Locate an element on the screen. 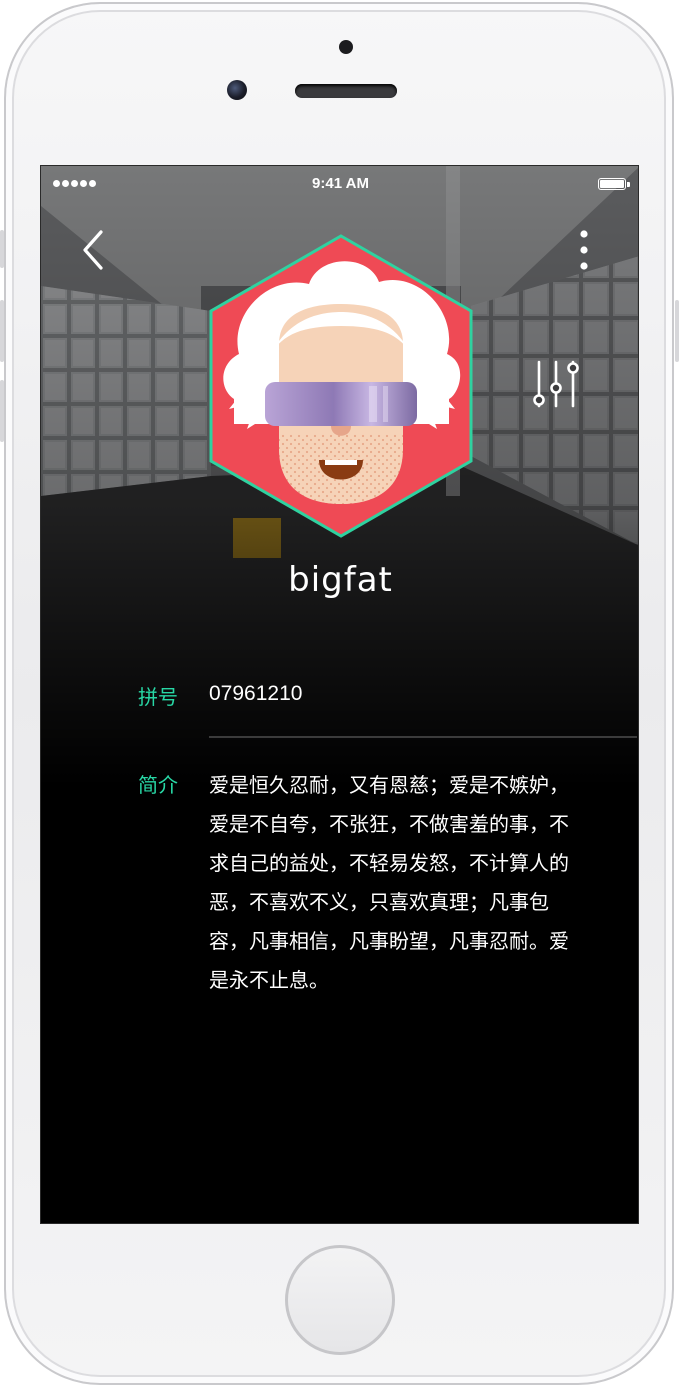  status-time: 9:41 AM is located at coordinates (340, 183).